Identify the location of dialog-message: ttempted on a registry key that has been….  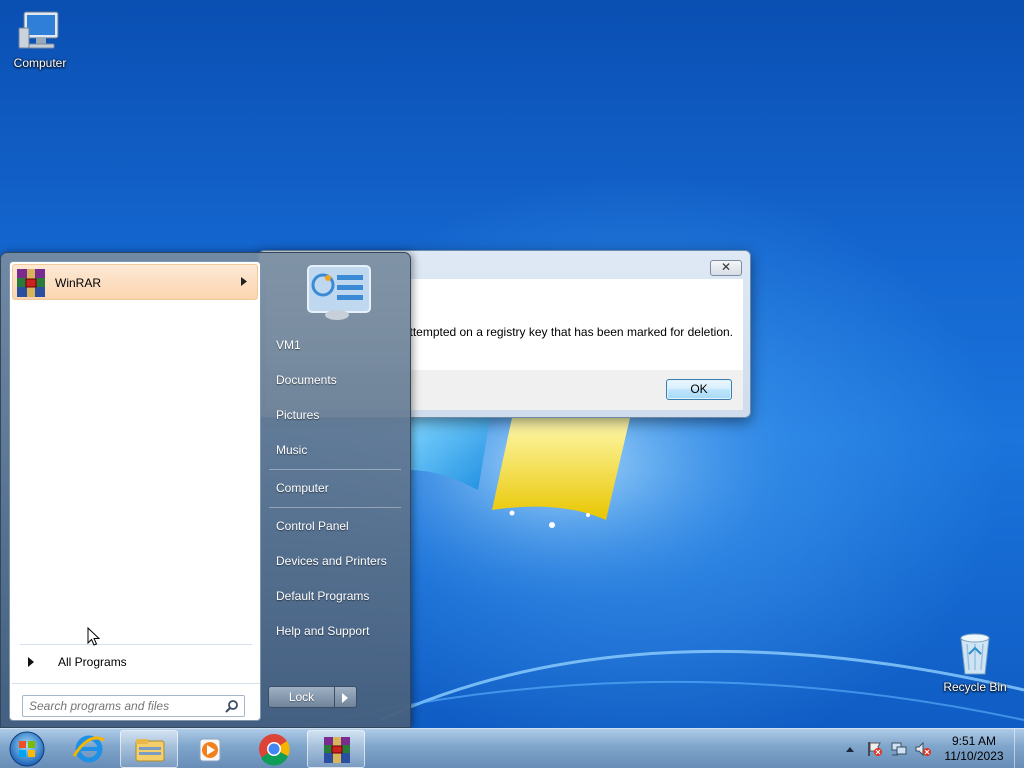
(571, 332).